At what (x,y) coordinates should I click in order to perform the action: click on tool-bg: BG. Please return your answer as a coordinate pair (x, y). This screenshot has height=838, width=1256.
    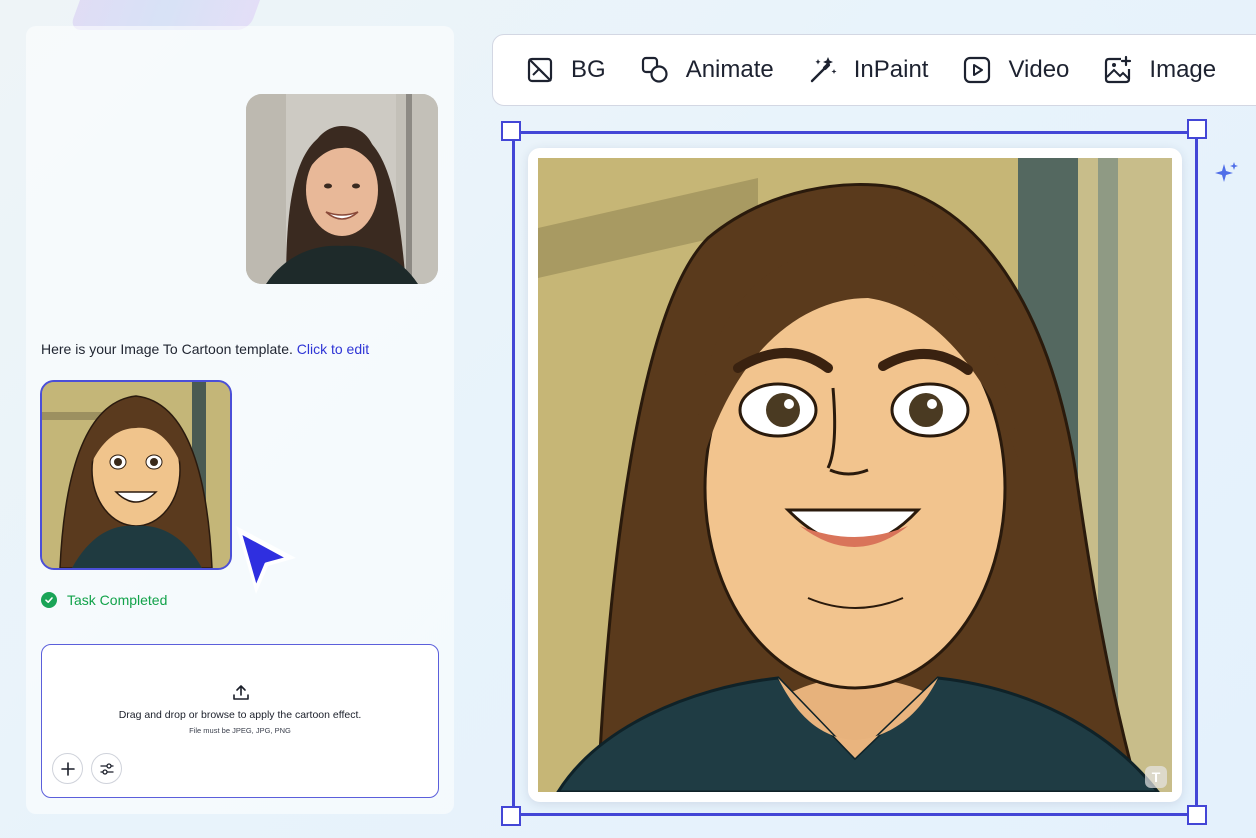
    Looking at the image, I should click on (565, 70).